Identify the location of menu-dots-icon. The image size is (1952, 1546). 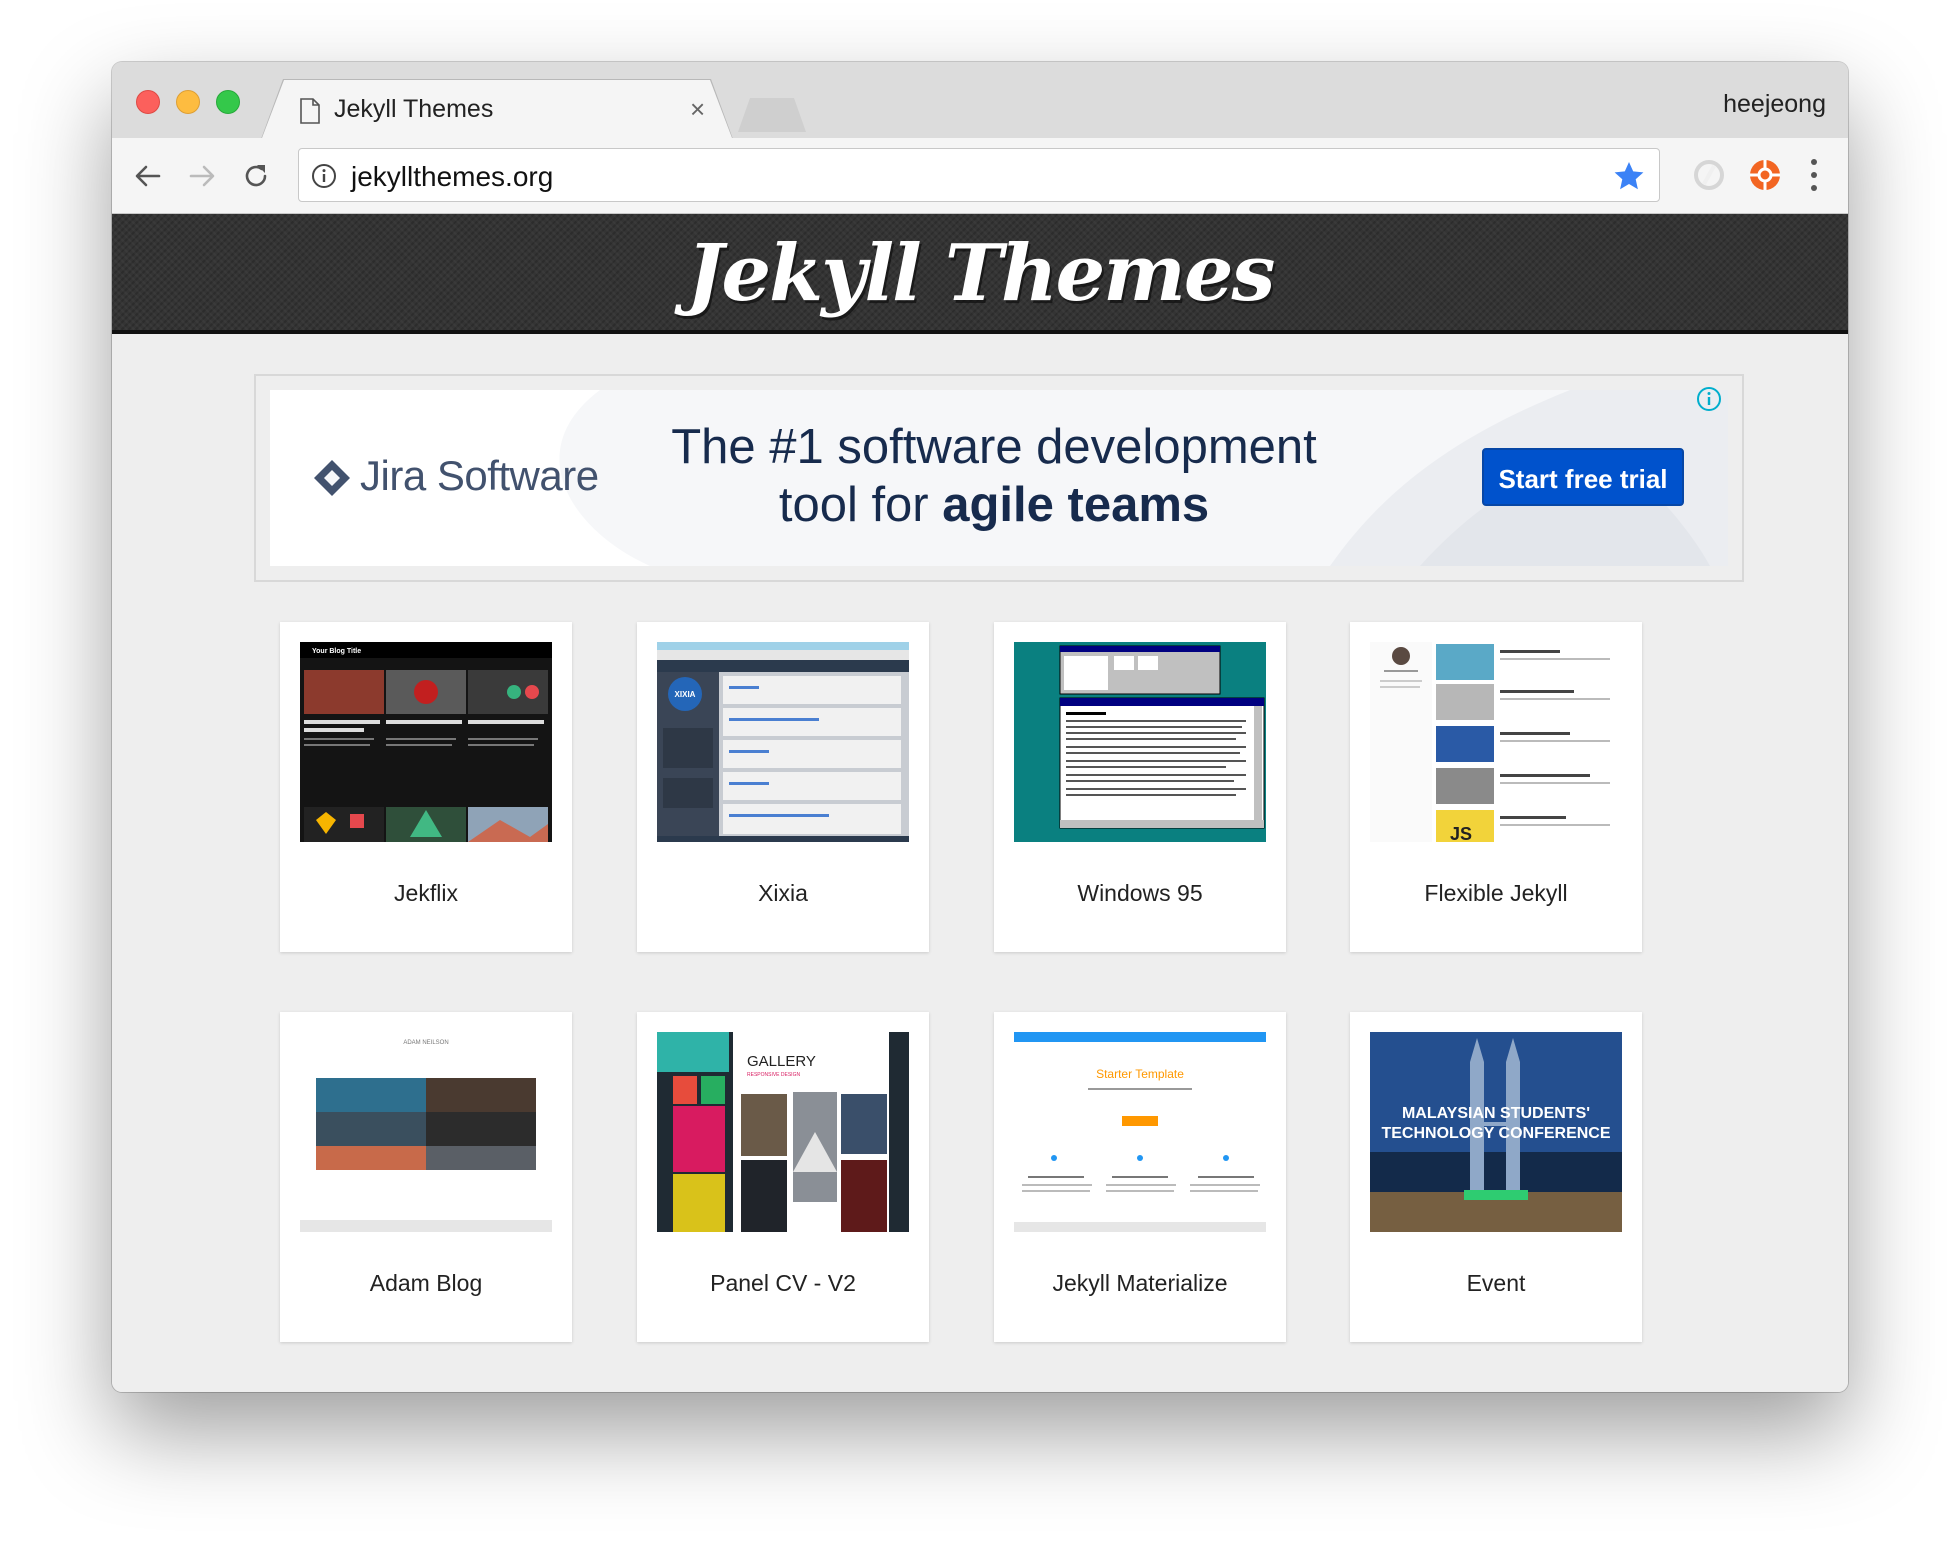
(1814, 175).